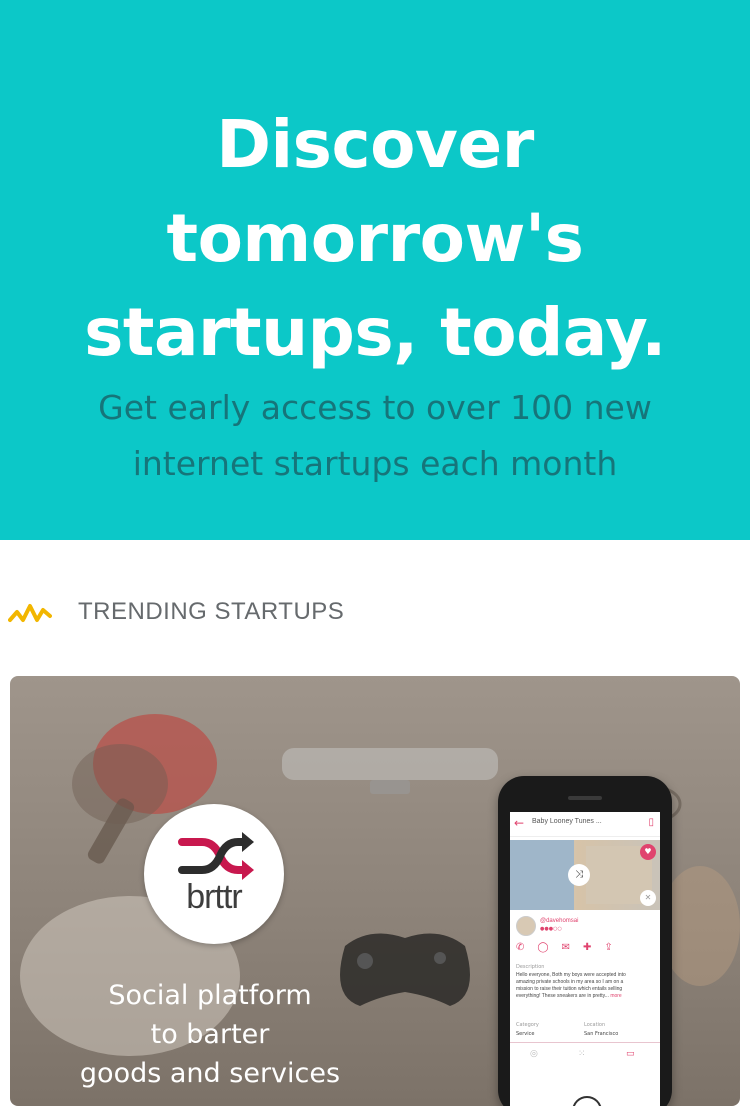  What do you see at coordinates (375, 407) in the screenshot?
I see `hero-subtitle-line: Get early access to over 100 new` at bounding box center [375, 407].